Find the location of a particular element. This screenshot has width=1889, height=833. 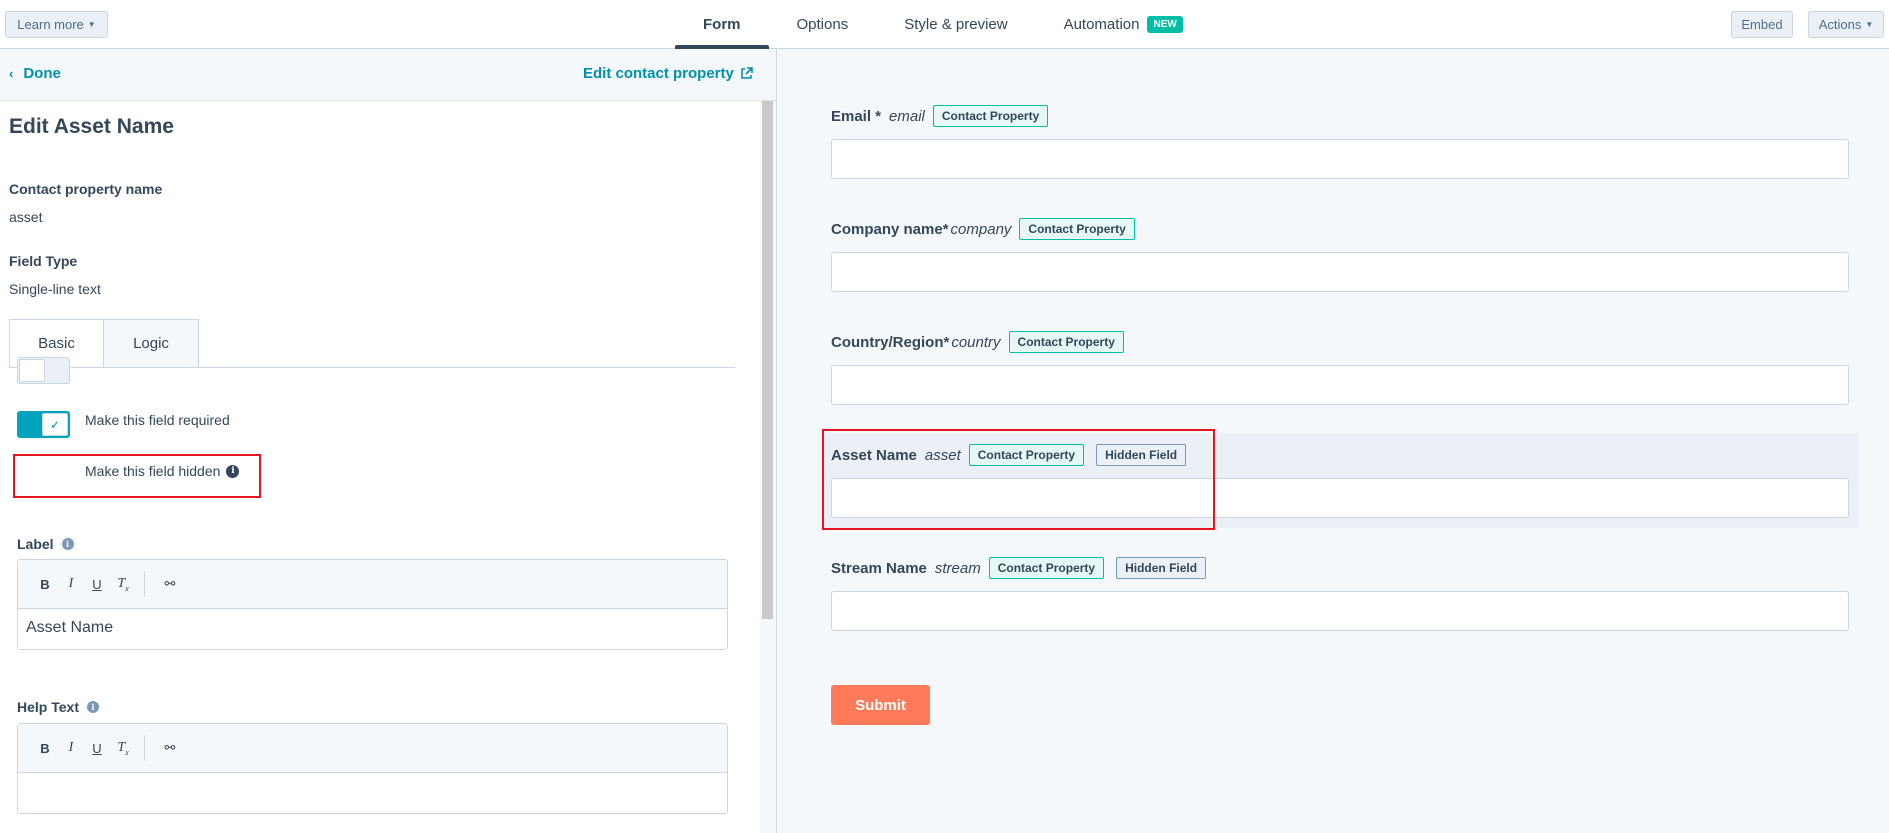

external-link-icon is located at coordinates (747, 73).